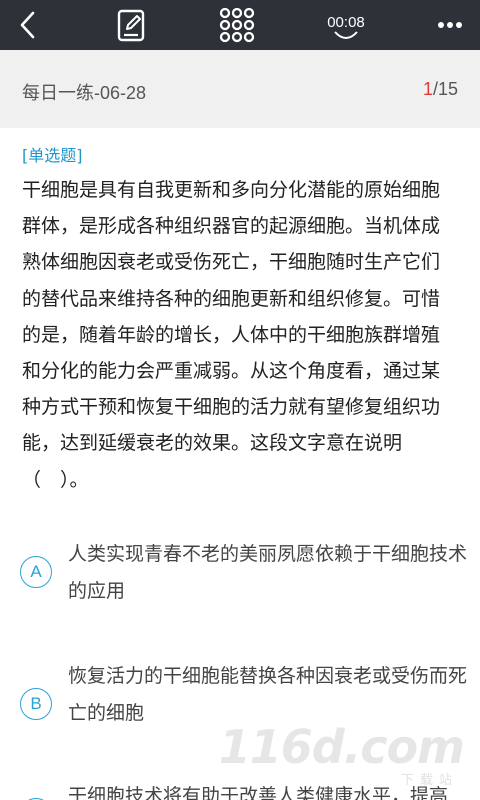 The image size is (480, 800). I want to click on back-button, so click(28, 25).